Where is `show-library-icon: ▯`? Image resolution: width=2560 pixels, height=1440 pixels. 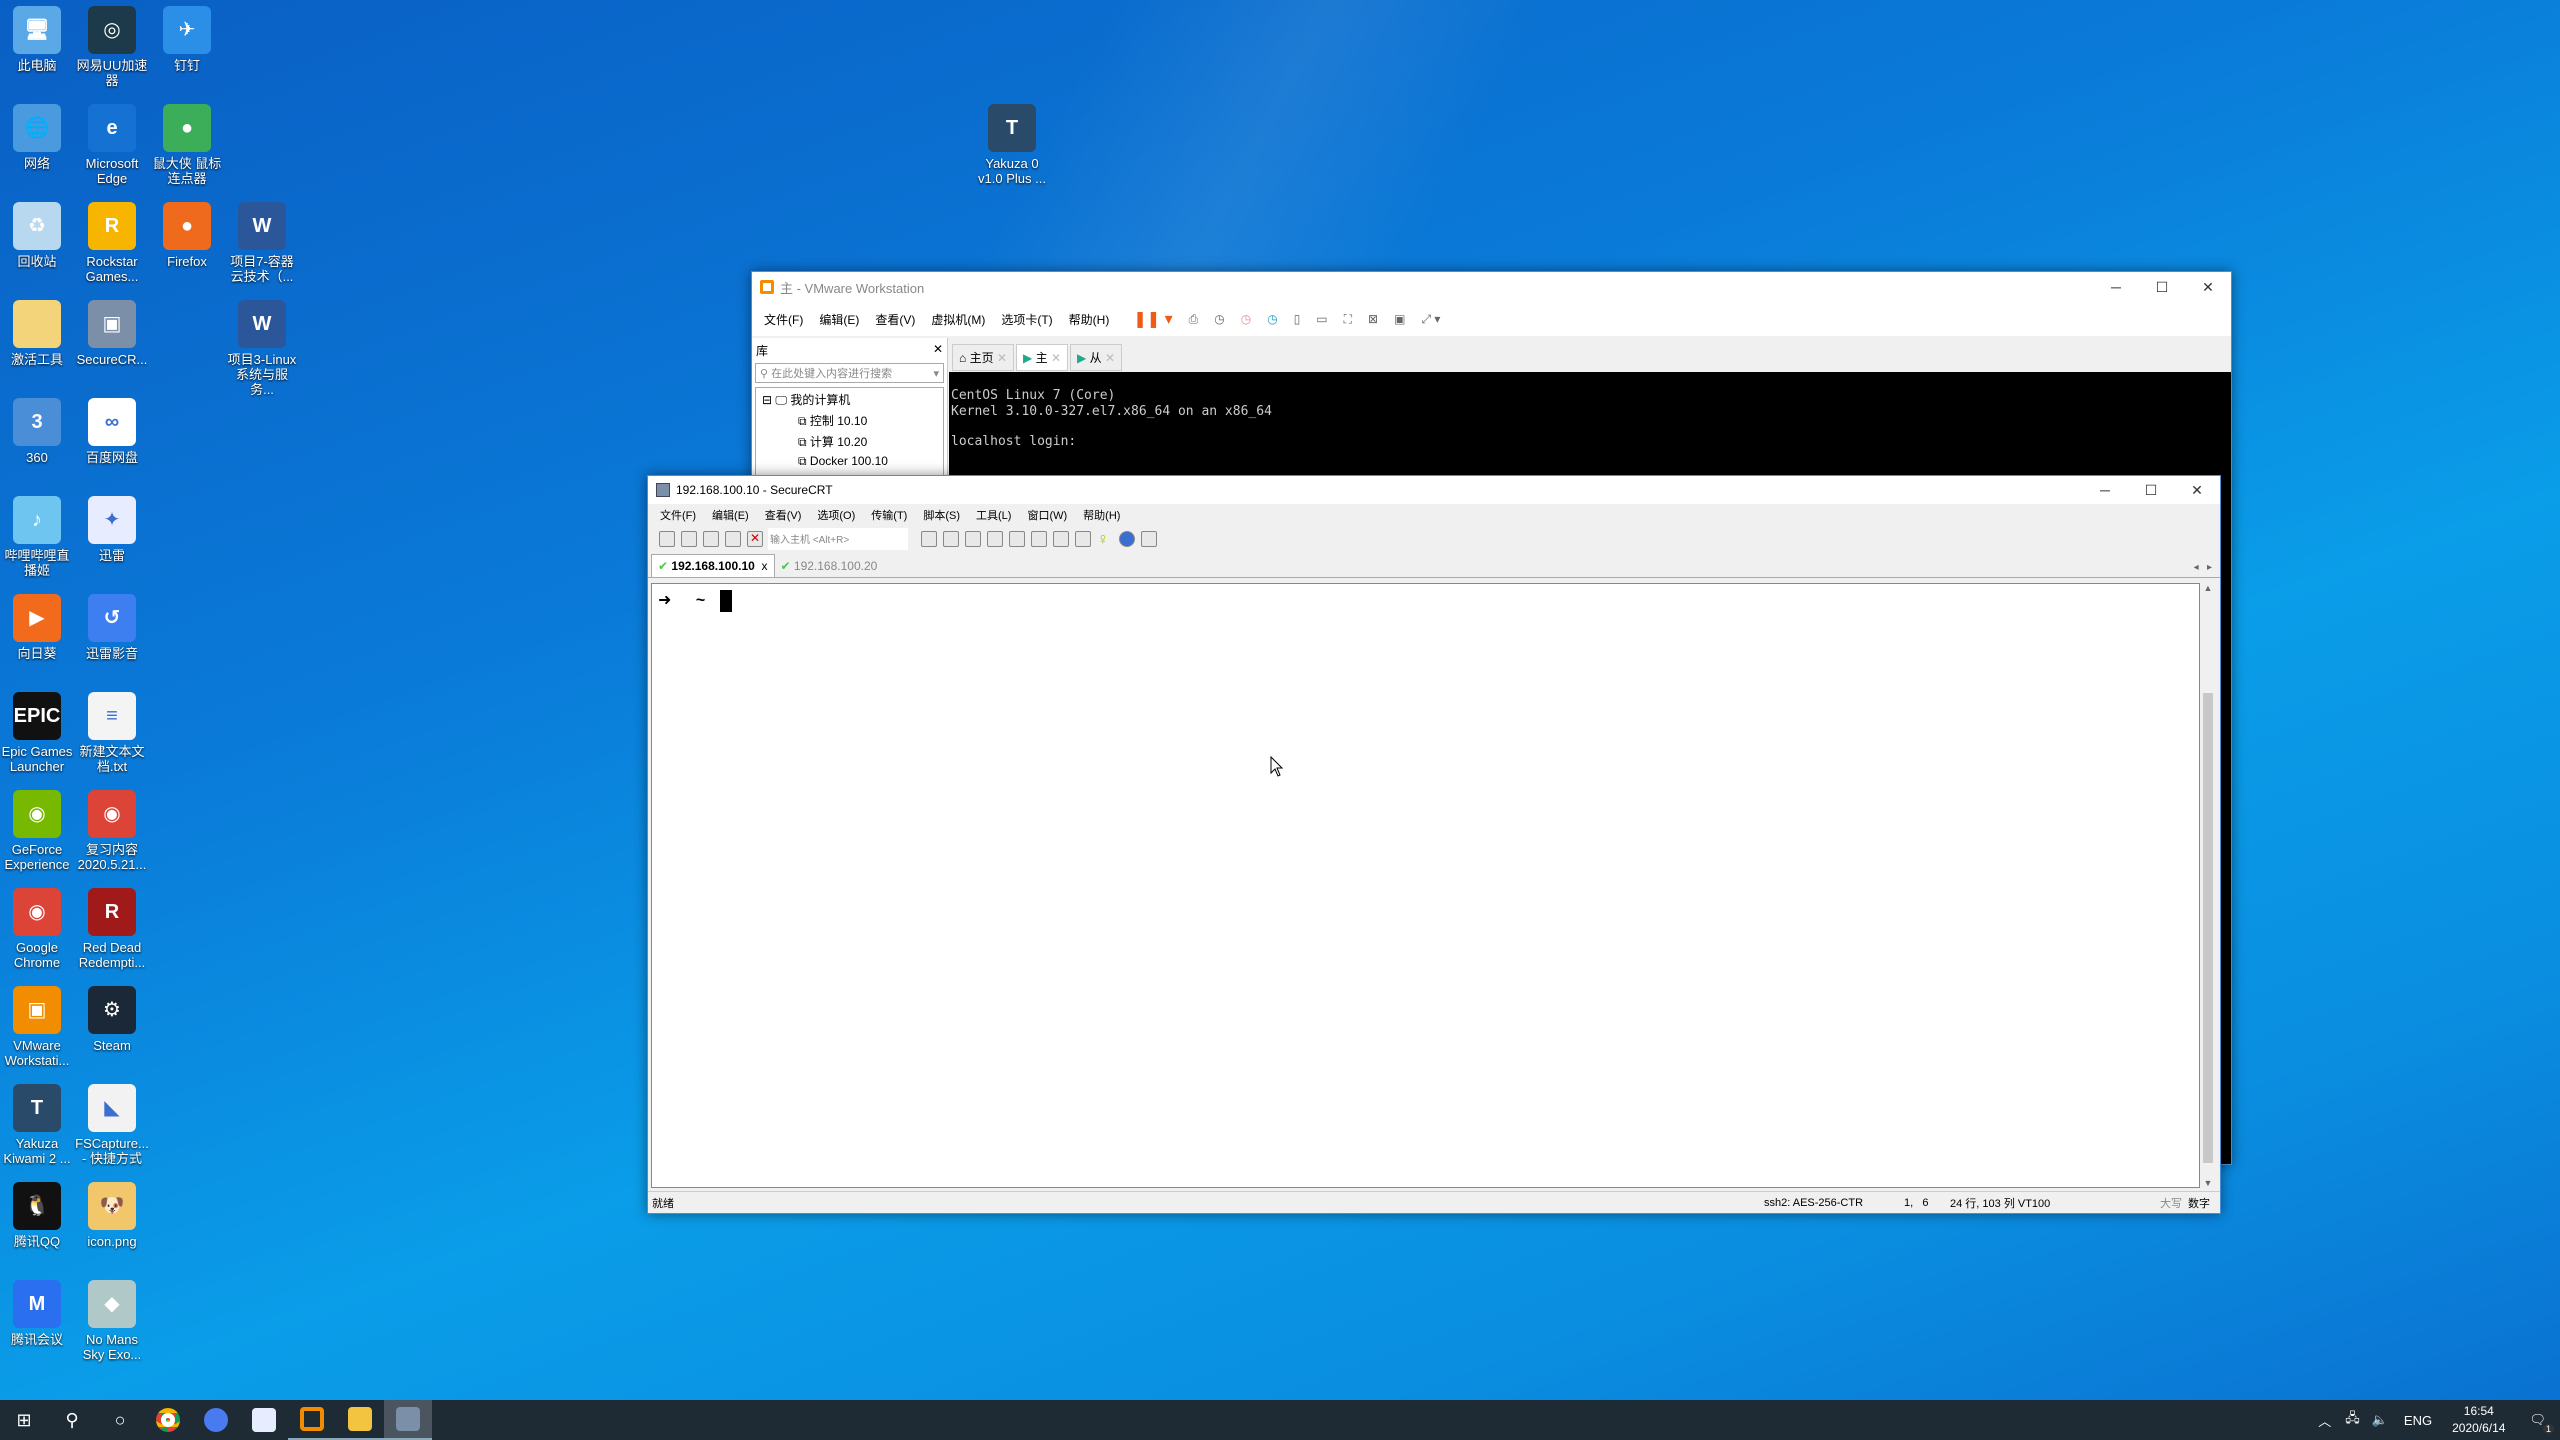 show-library-icon: ▯ is located at coordinates (1297, 319).